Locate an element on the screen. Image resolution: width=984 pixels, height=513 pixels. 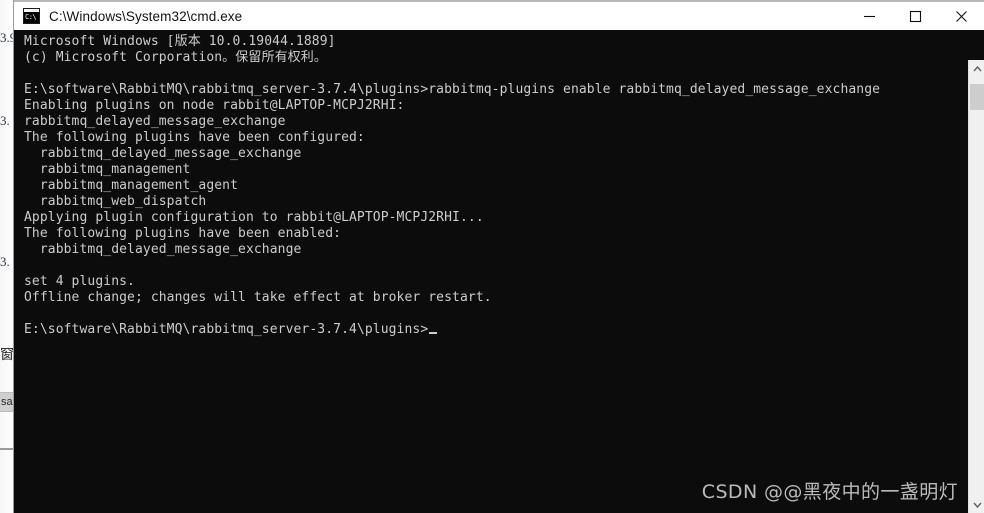
minimize-button is located at coordinates (869, 16).